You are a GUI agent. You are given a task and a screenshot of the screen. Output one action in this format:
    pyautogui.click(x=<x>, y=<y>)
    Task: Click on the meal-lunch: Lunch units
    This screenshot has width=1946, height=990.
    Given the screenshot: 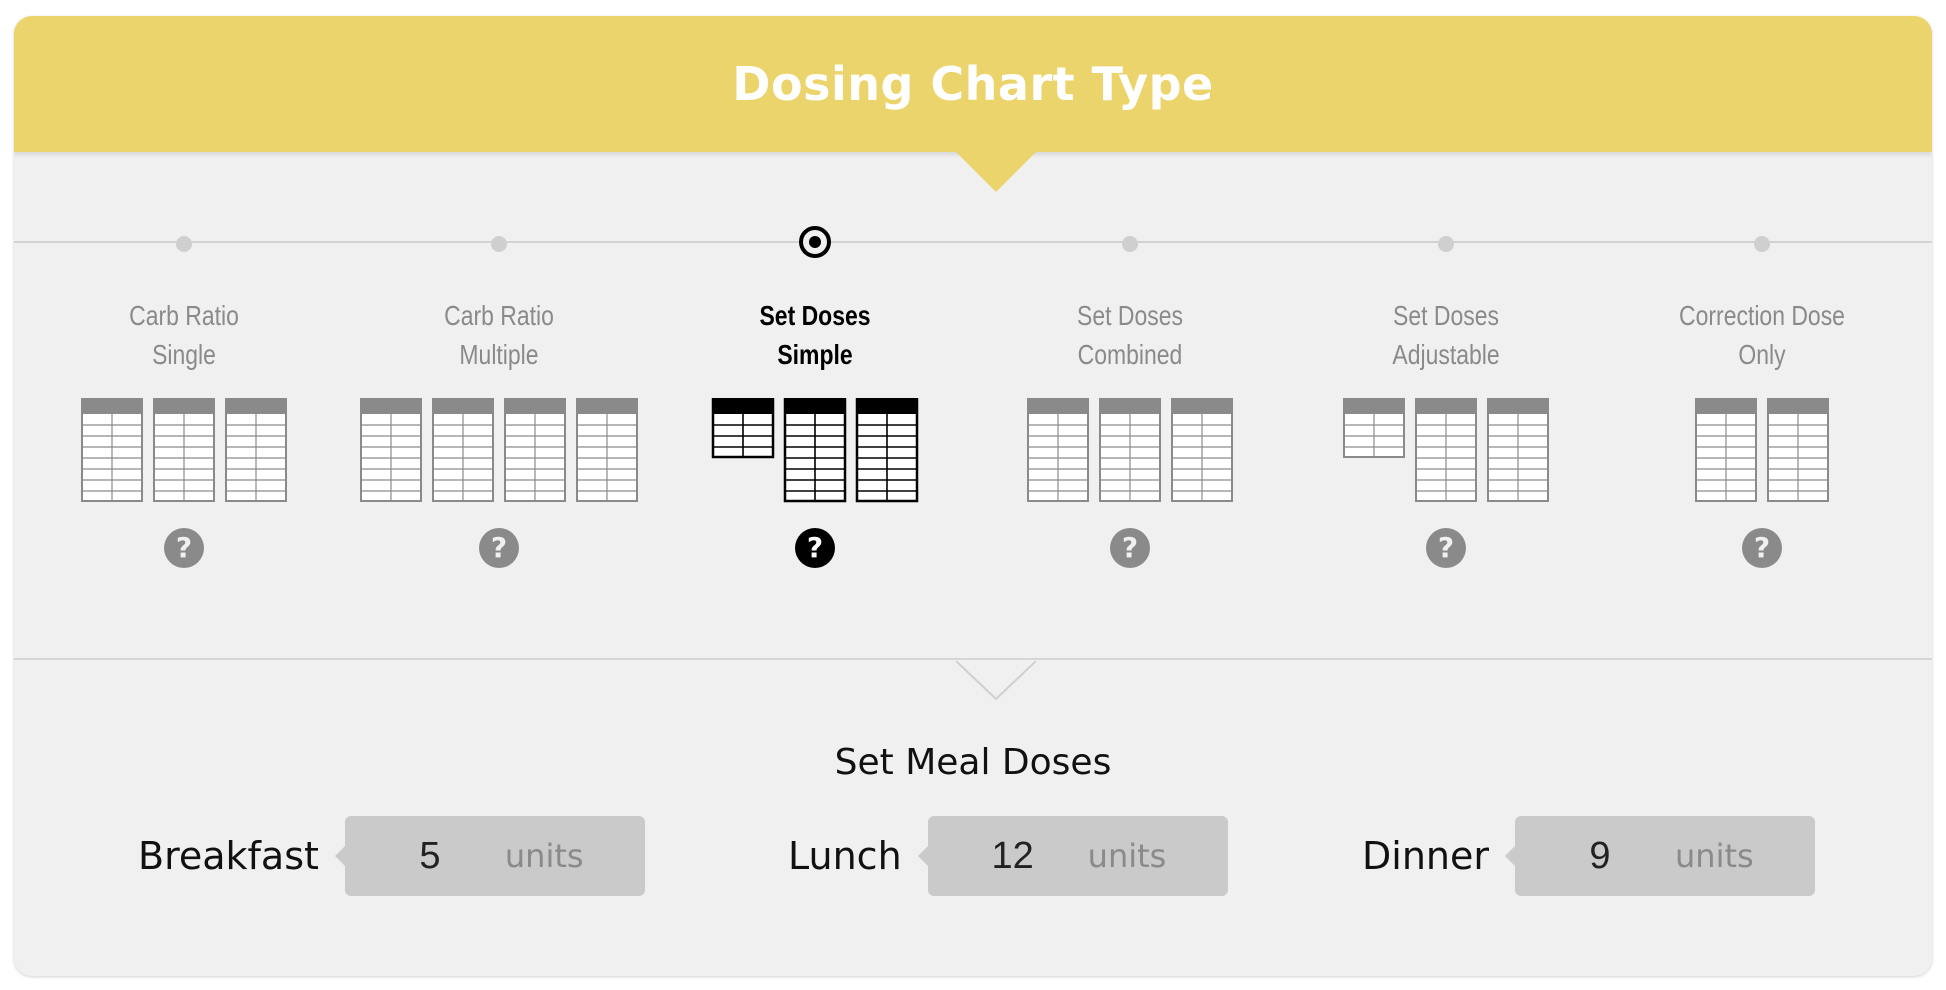 What is the action you would take?
    pyautogui.click(x=1008, y=856)
    